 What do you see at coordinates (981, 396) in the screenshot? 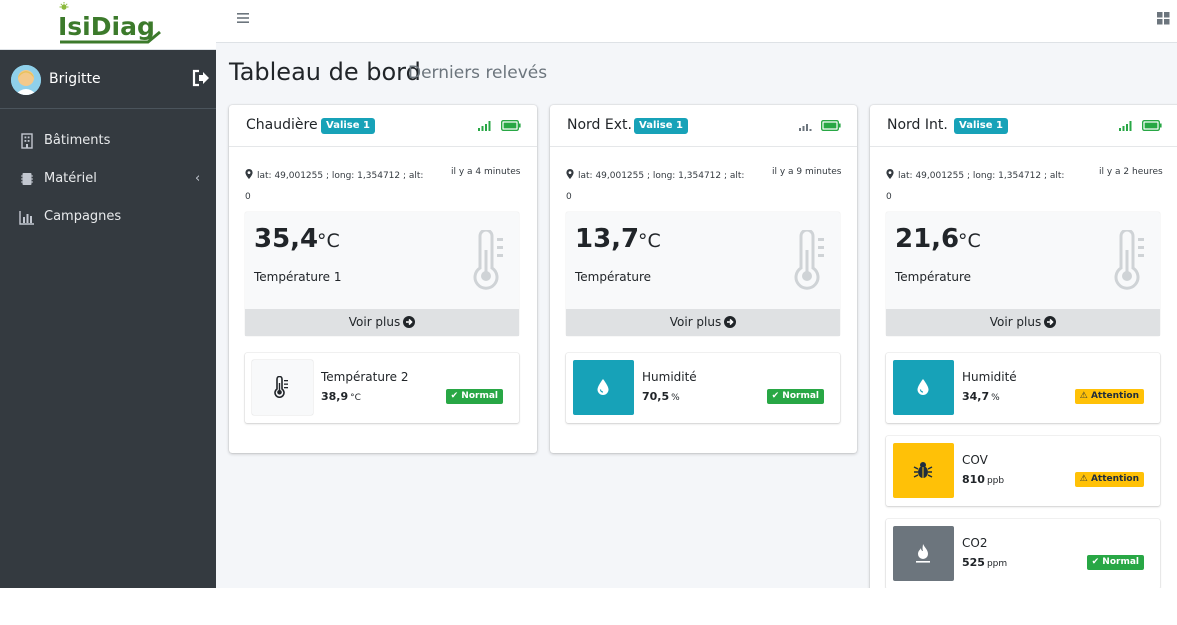
I see `sensor-value: 34,7%` at bounding box center [981, 396].